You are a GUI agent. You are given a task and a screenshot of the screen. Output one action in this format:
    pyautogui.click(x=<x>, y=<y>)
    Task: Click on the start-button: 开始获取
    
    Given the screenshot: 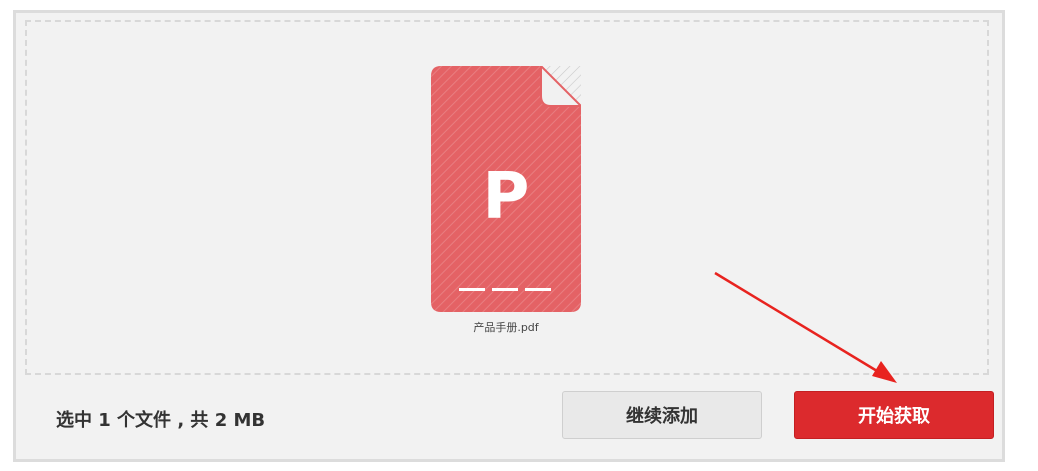 What is the action you would take?
    pyautogui.click(x=894, y=415)
    